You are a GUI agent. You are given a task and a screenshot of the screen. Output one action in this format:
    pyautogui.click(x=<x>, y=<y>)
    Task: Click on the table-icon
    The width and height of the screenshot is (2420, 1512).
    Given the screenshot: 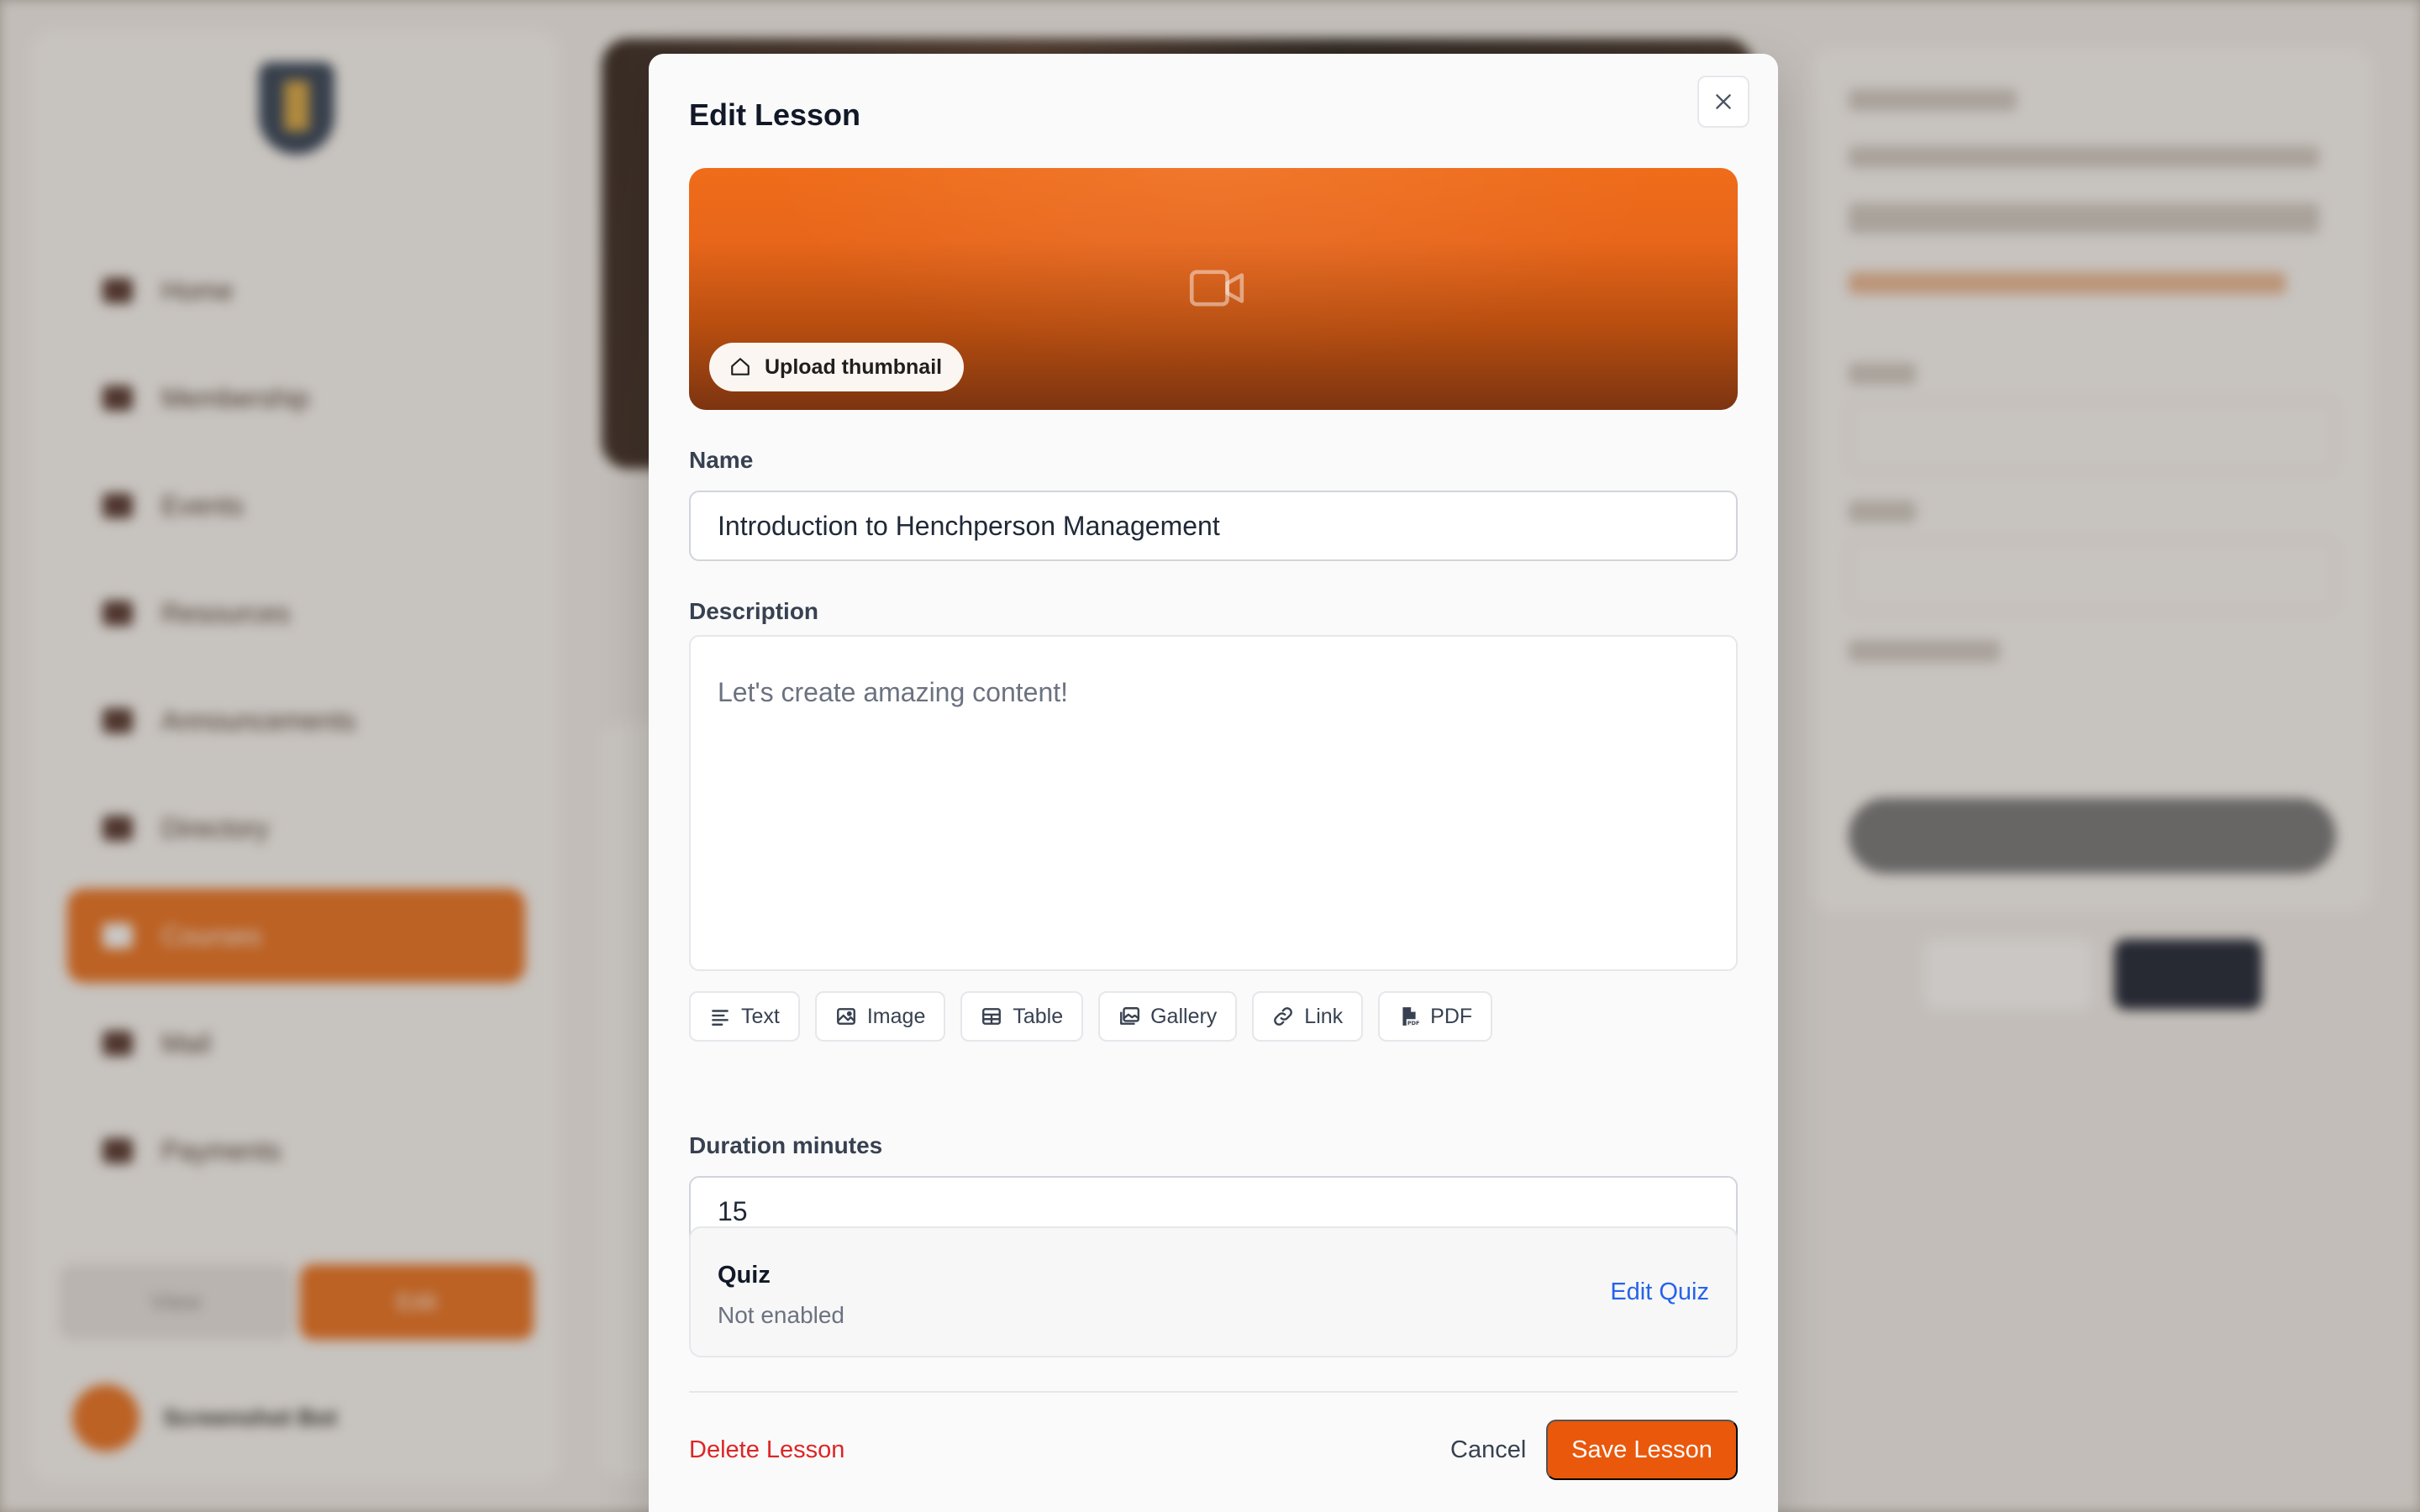 What is the action you would take?
    pyautogui.click(x=992, y=1016)
    